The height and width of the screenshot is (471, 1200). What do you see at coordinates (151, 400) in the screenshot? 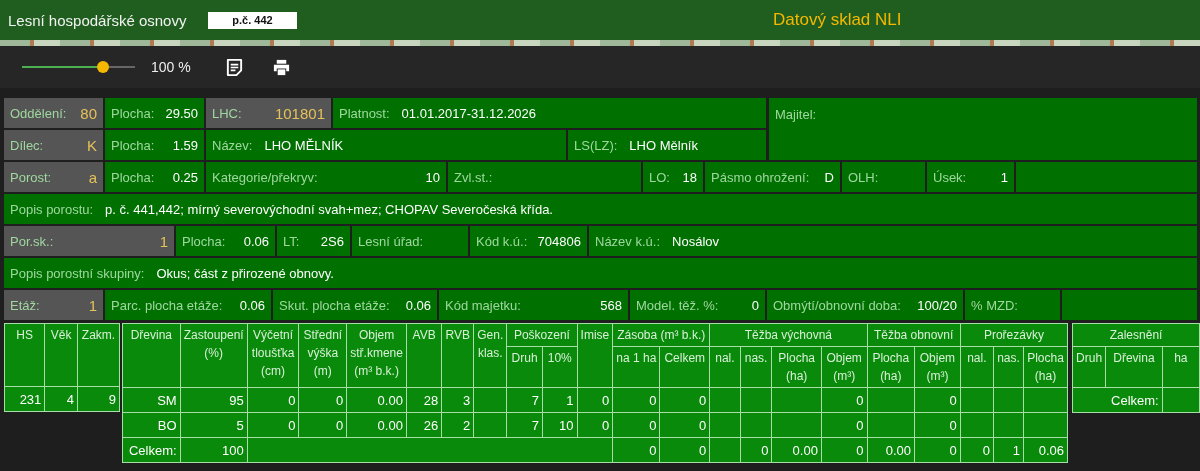
I see `table-cell: SM` at bounding box center [151, 400].